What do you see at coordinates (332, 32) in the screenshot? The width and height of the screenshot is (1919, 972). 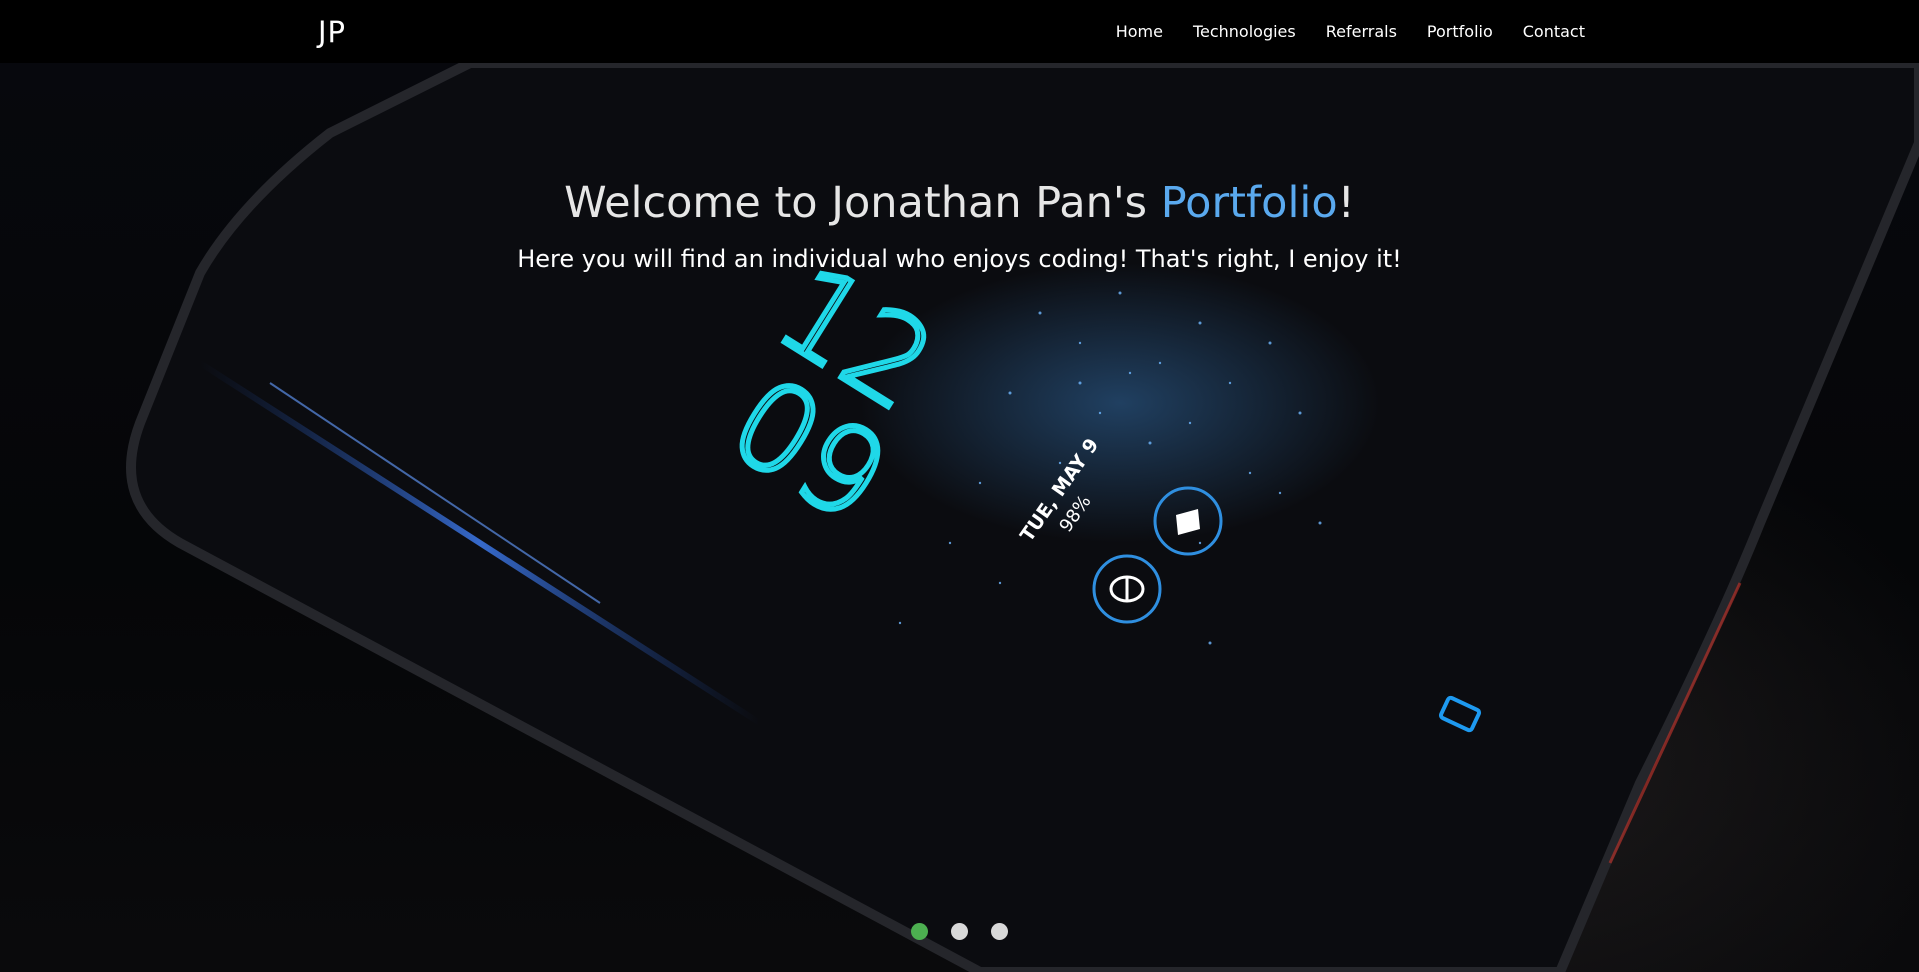 I see `brand-logo: JP` at bounding box center [332, 32].